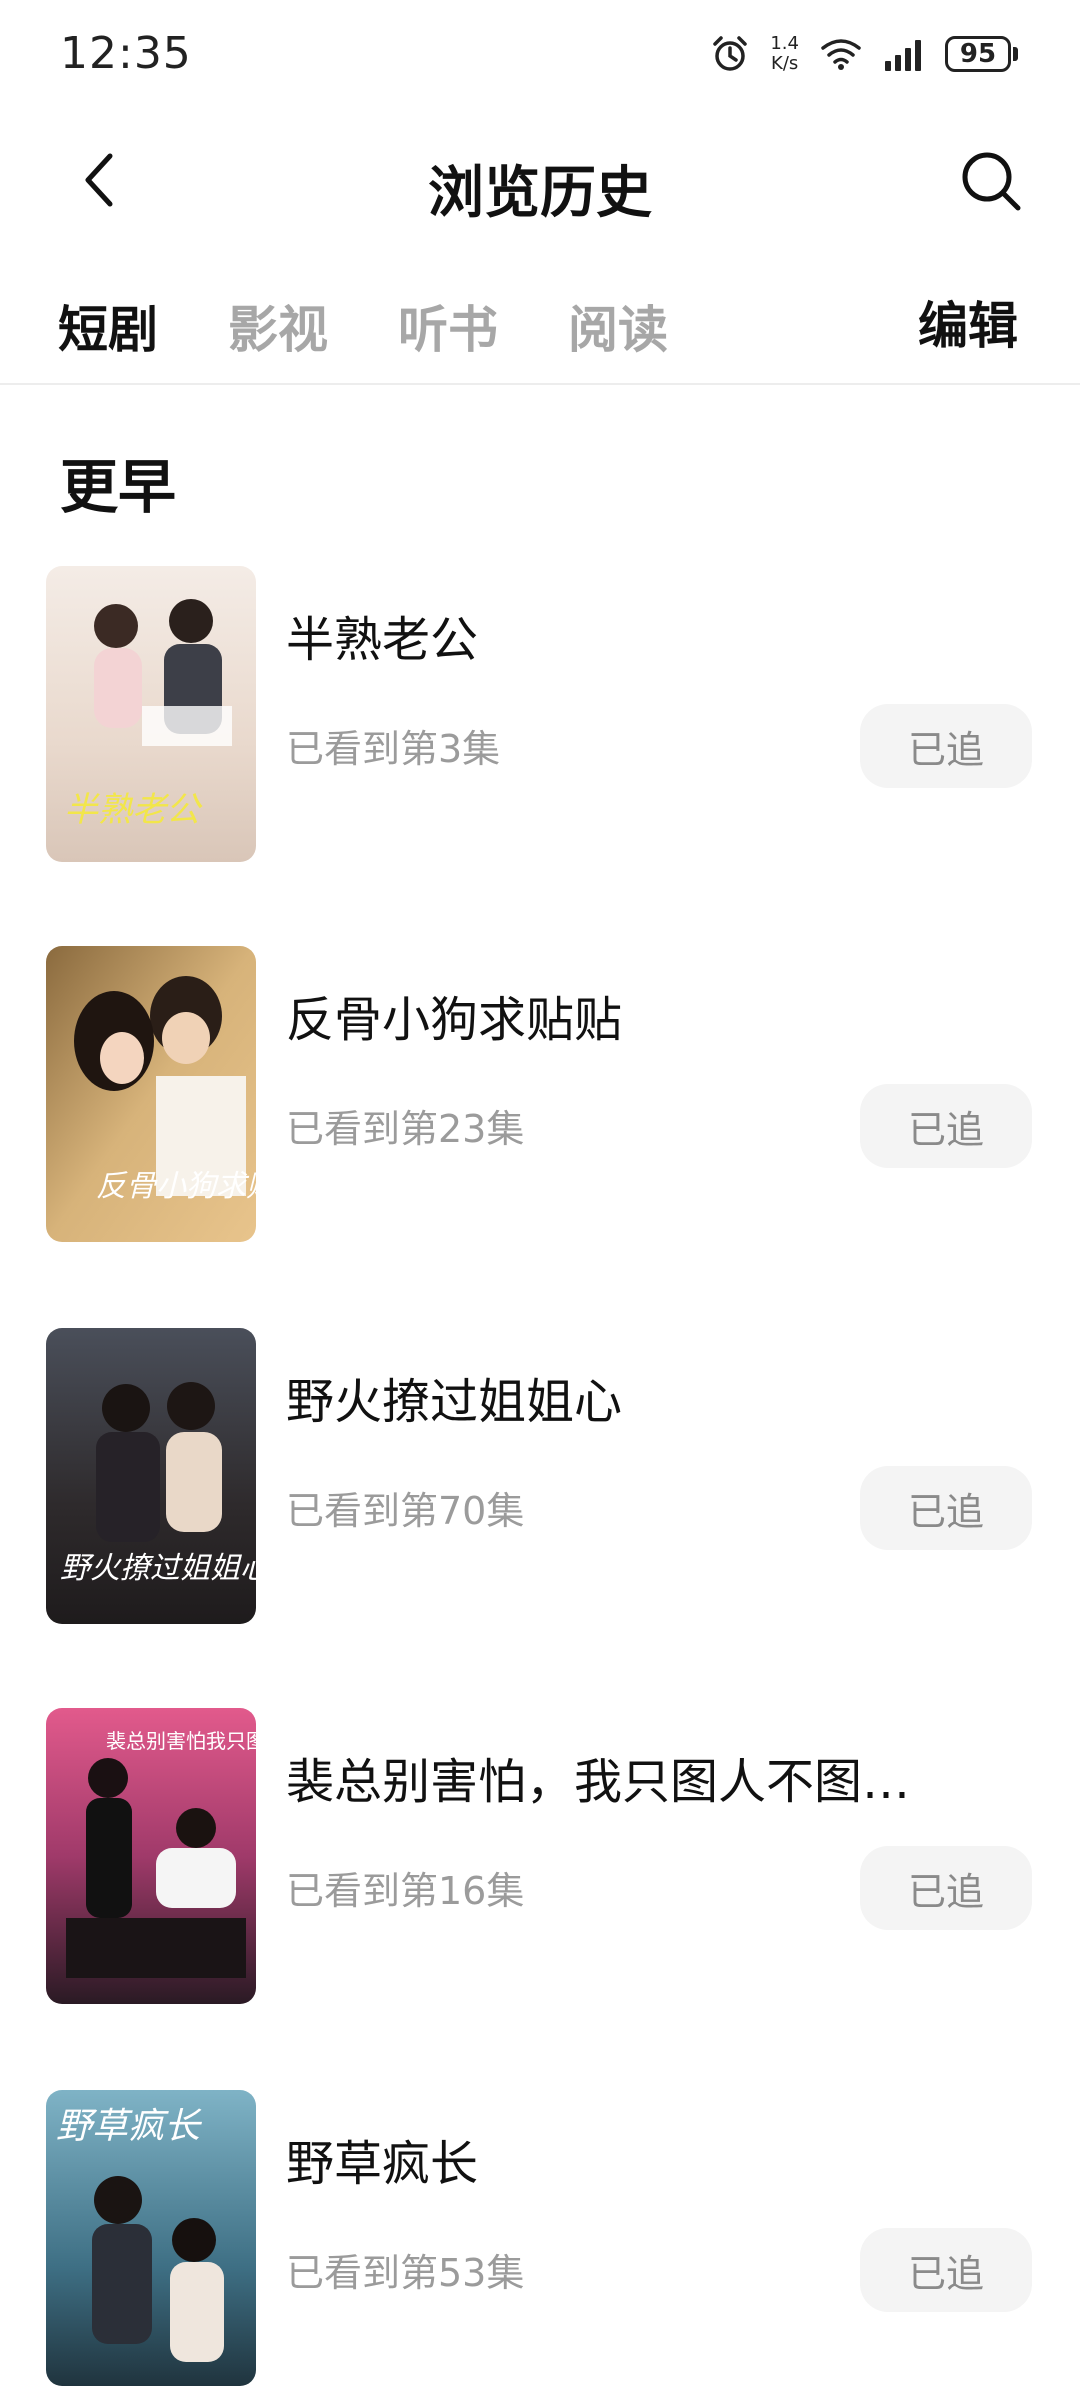 Image resolution: width=1080 pixels, height=2390 pixels. I want to click on watch-progress: 已看到第16集, so click(405, 1891).